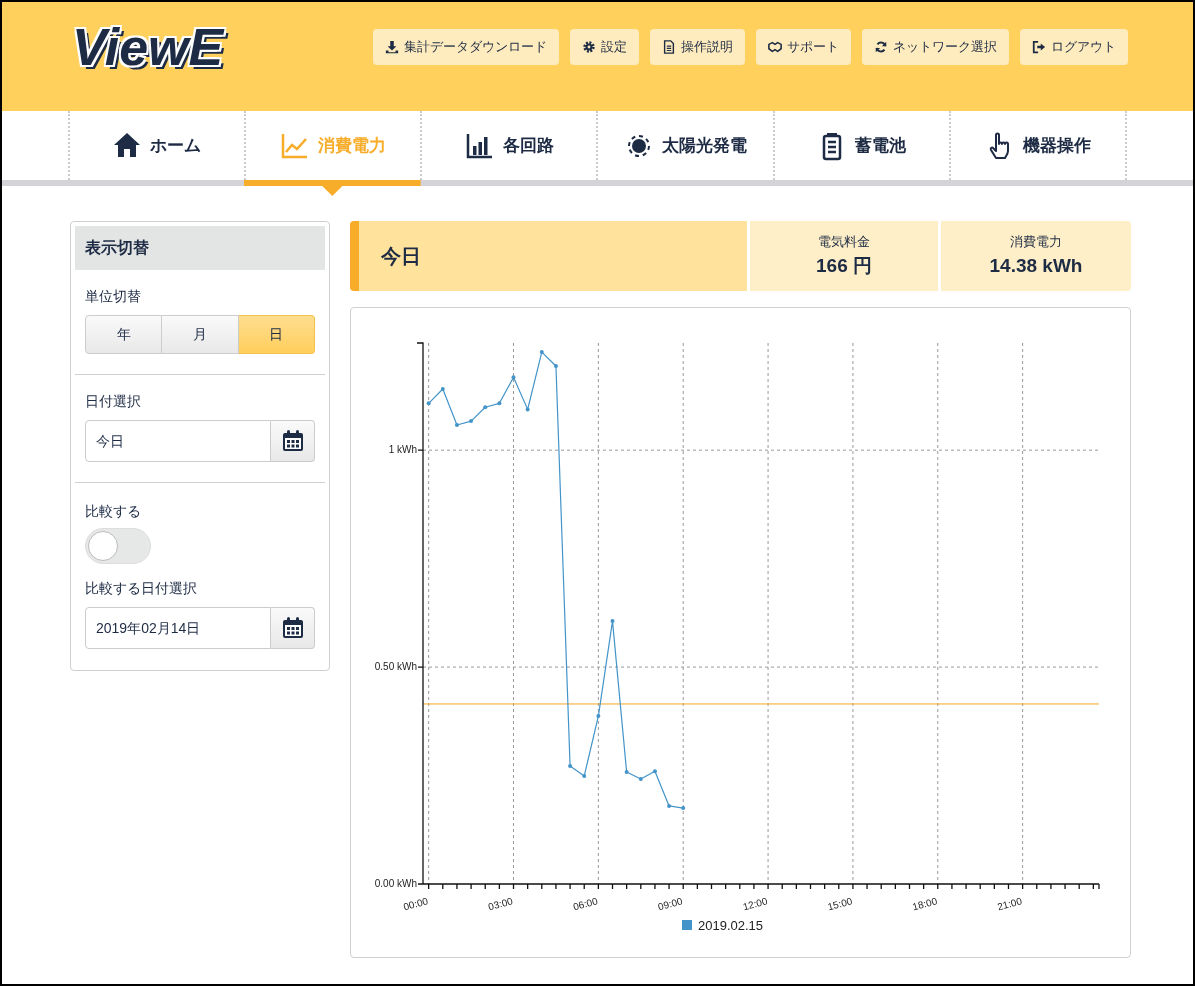  Describe the element at coordinates (392, 46) in the screenshot. I see `download-icon` at that location.